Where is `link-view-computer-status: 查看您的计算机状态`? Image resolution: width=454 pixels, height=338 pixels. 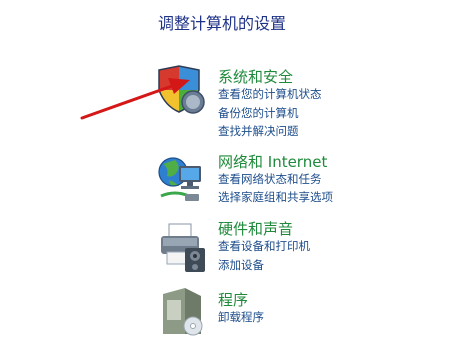 link-view-computer-status: 查看您的计算机状态 is located at coordinates (270, 94).